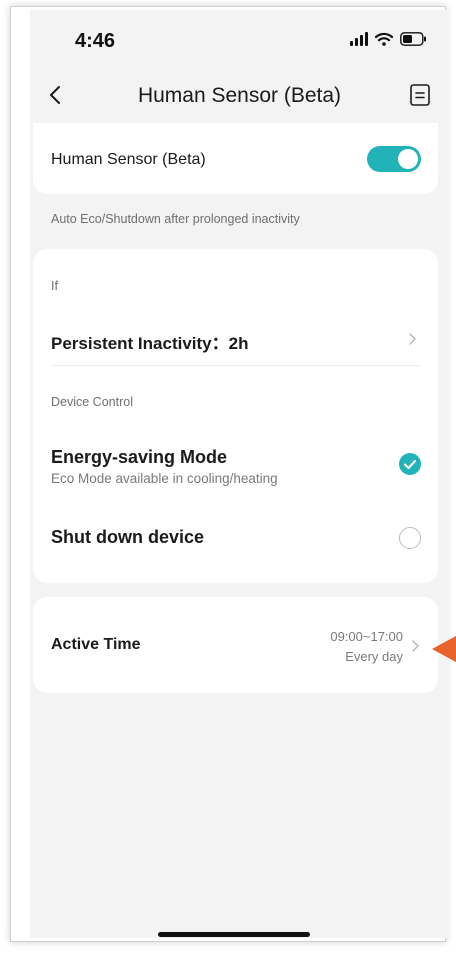 The width and height of the screenshot is (456, 953). What do you see at coordinates (443, 649) in the screenshot?
I see `annotation-arrow-icon` at bounding box center [443, 649].